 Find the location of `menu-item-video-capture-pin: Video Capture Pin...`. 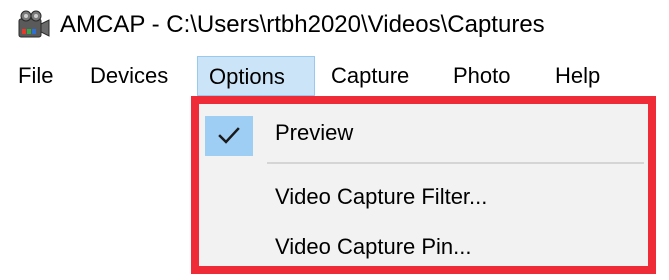

menu-item-video-capture-pin: Video Capture Pin... is located at coordinates (423, 247).